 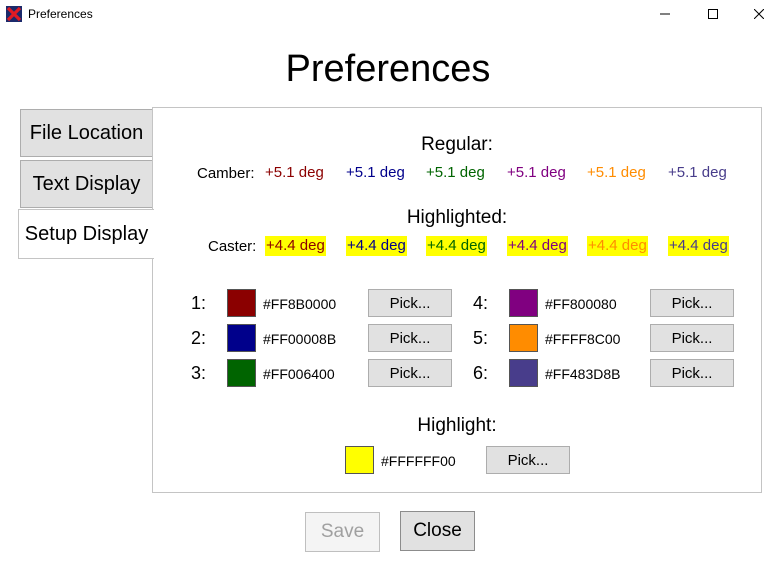 What do you see at coordinates (665, 14) in the screenshot?
I see `minimize-button` at bounding box center [665, 14].